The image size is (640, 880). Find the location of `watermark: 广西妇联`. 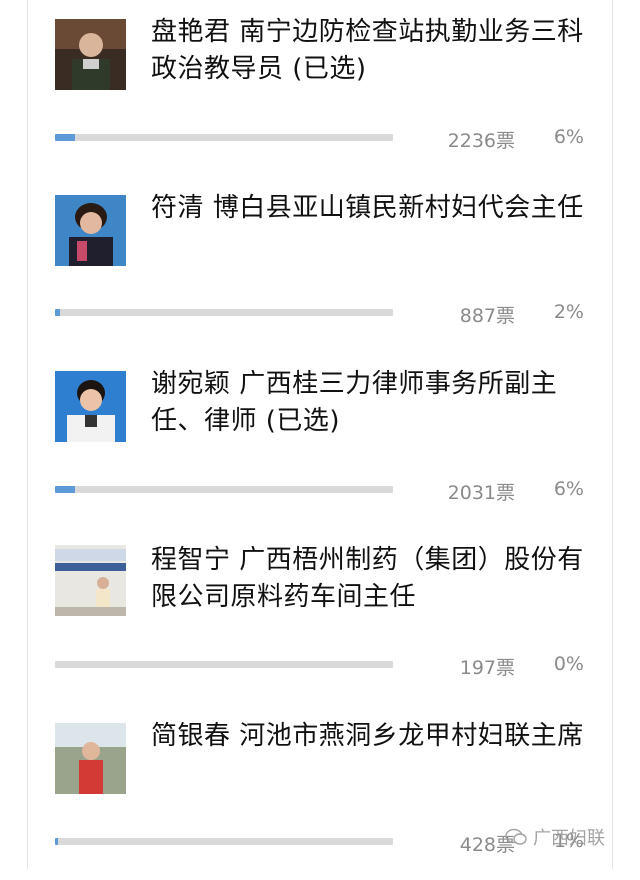

watermark: 广西妇联 is located at coordinates (555, 837).